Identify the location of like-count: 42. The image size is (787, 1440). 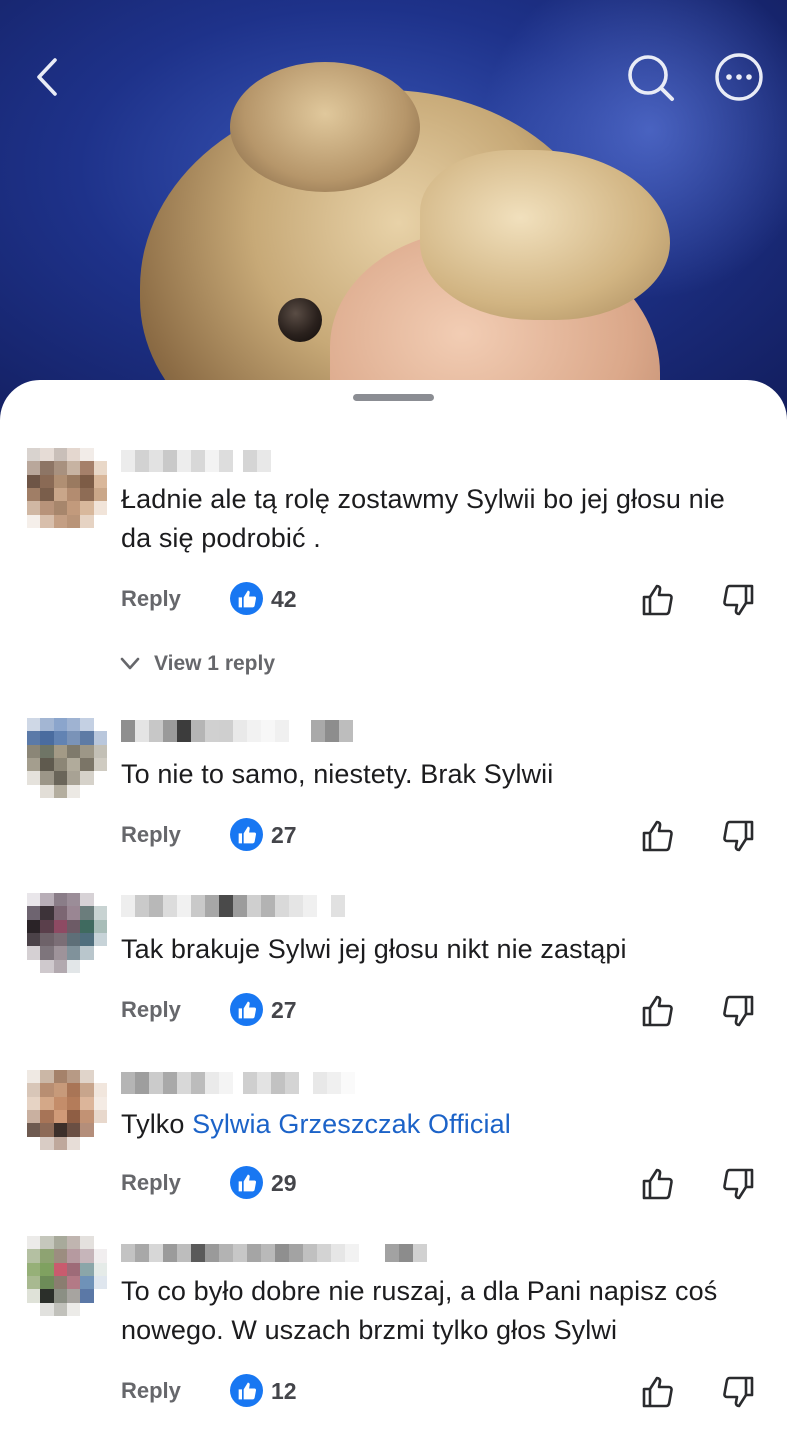
(284, 599).